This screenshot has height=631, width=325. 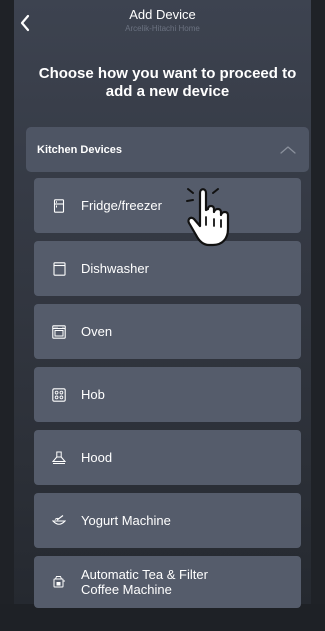 What do you see at coordinates (79, 149) in the screenshot?
I see `category-label: Kitchen Devices` at bounding box center [79, 149].